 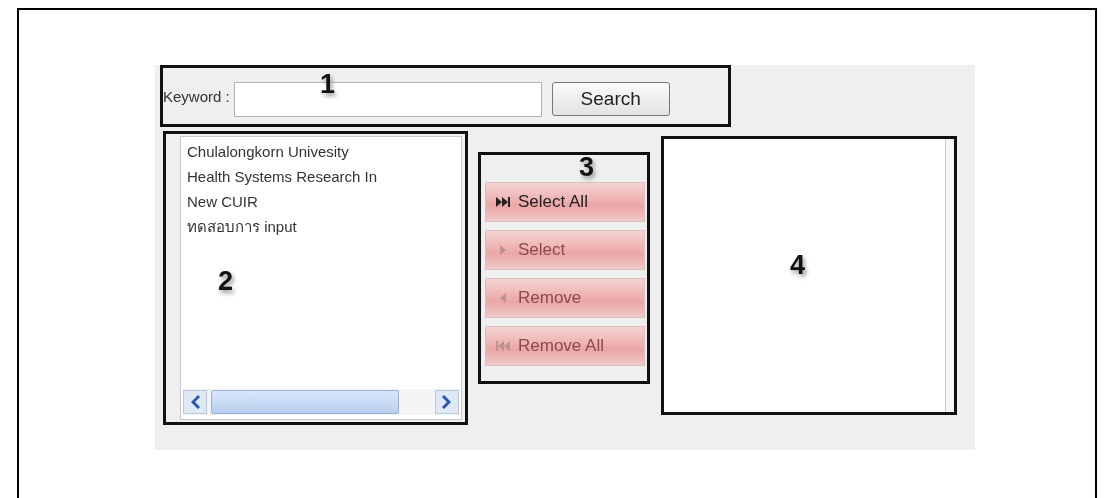 What do you see at coordinates (565, 202) in the screenshot?
I see `transfer-button: Select All` at bounding box center [565, 202].